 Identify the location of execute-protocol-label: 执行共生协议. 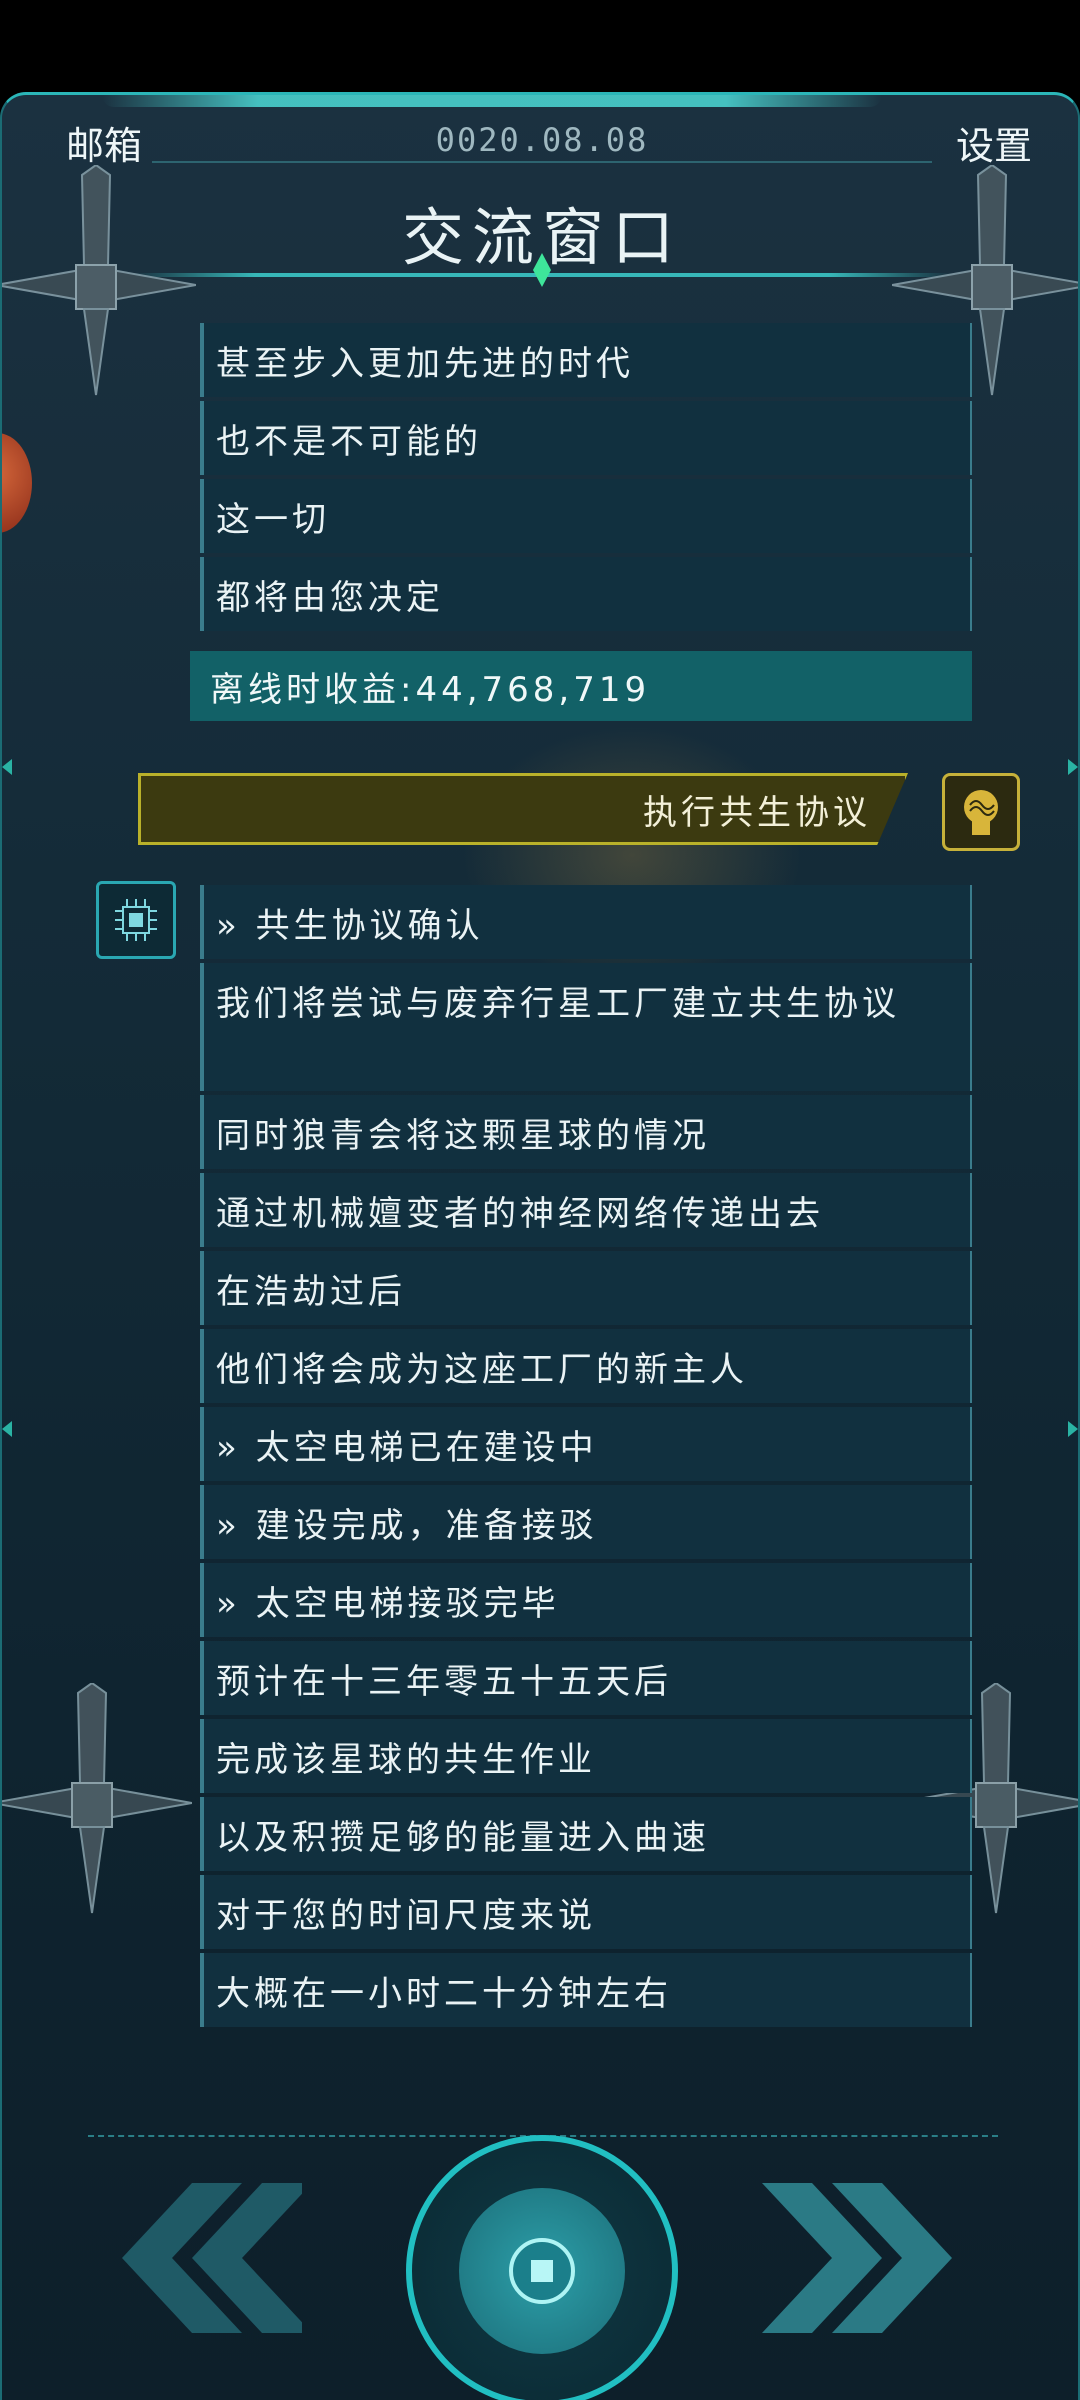
(757, 812).